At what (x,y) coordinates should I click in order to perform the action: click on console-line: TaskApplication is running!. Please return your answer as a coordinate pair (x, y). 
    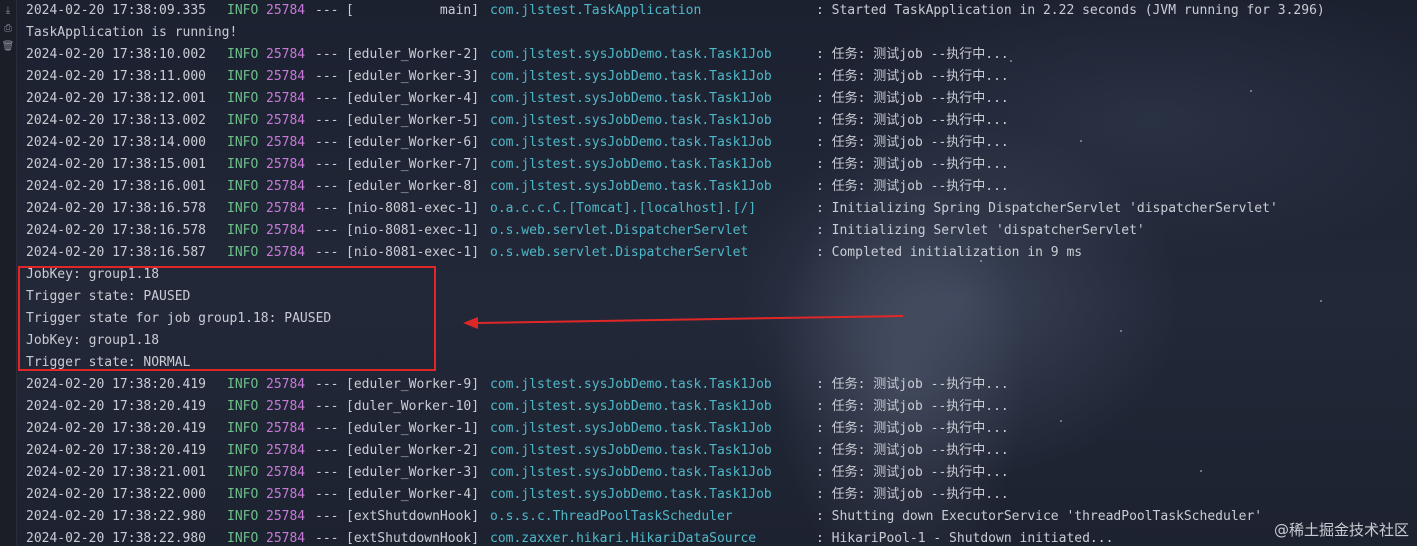
    Looking at the image, I should click on (721, 33).